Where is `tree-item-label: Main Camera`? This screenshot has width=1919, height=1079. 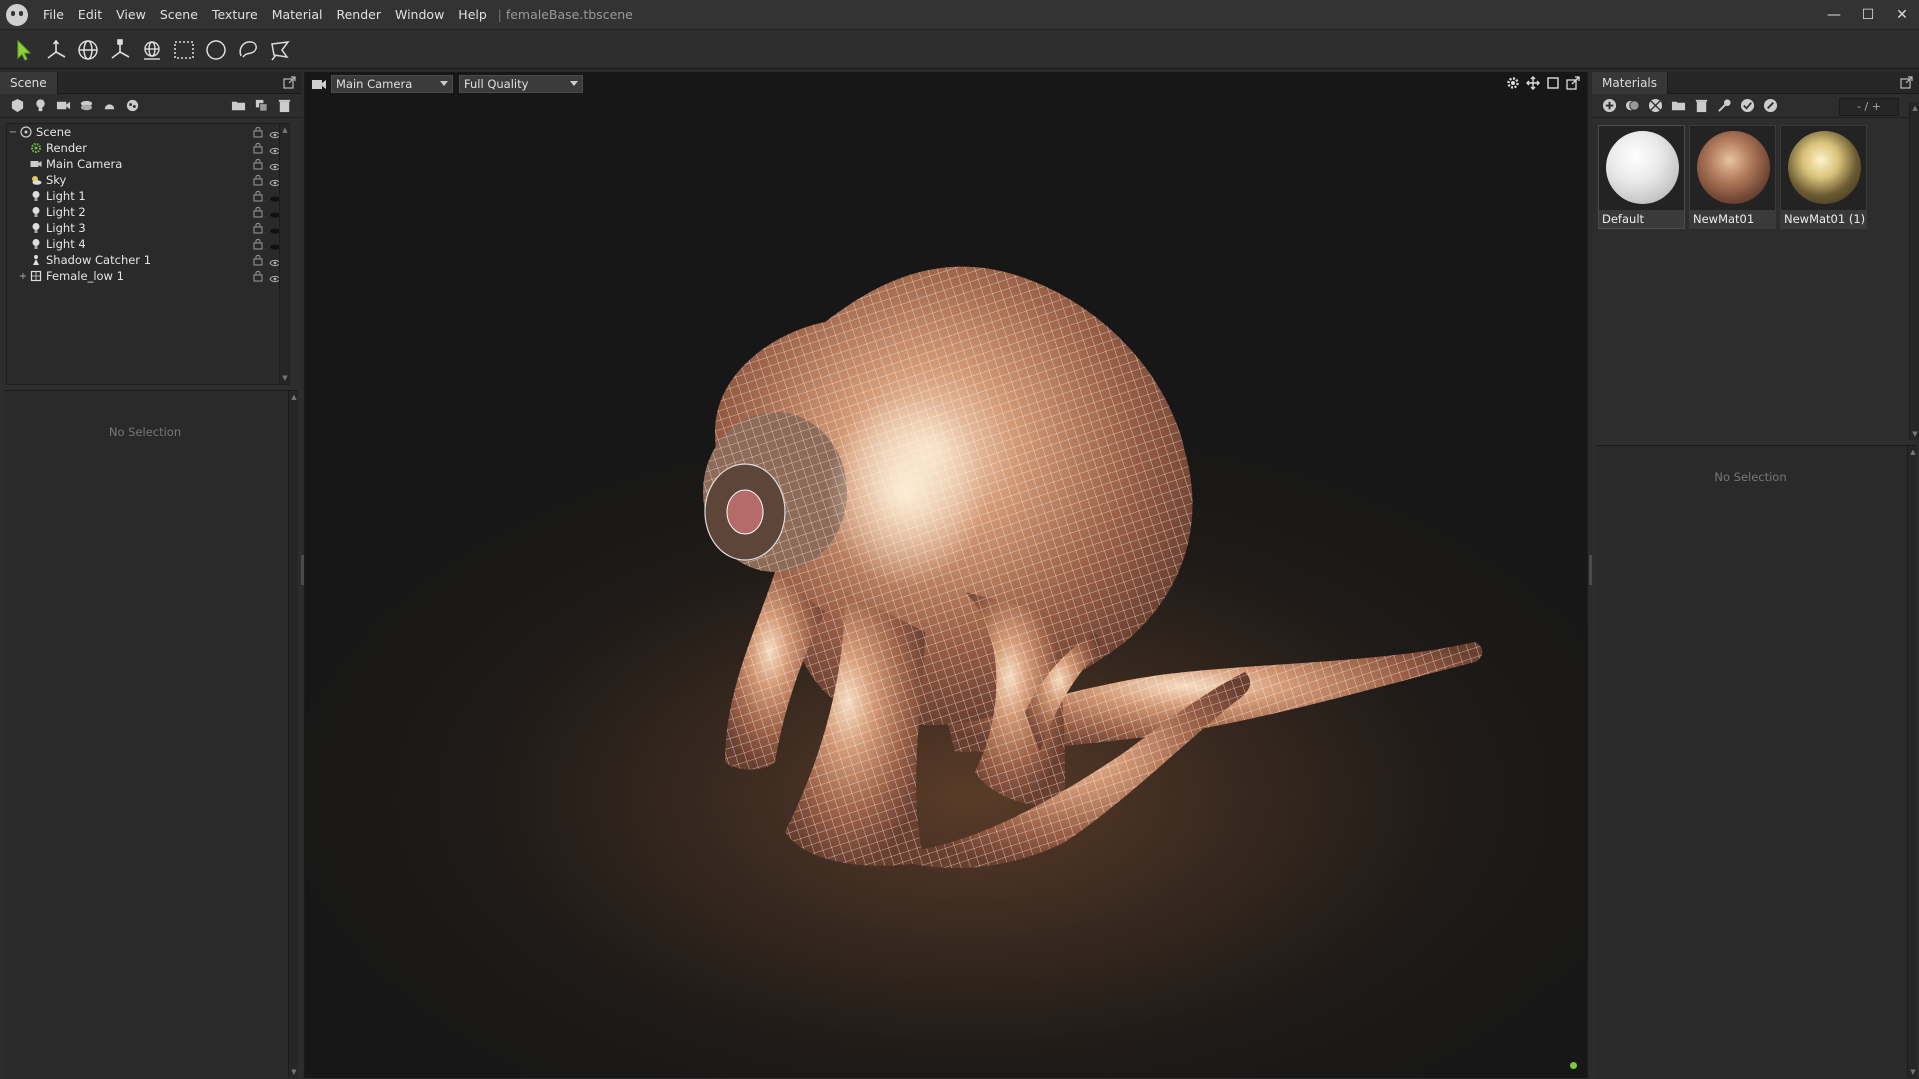 tree-item-label: Main Camera is located at coordinates (84, 164).